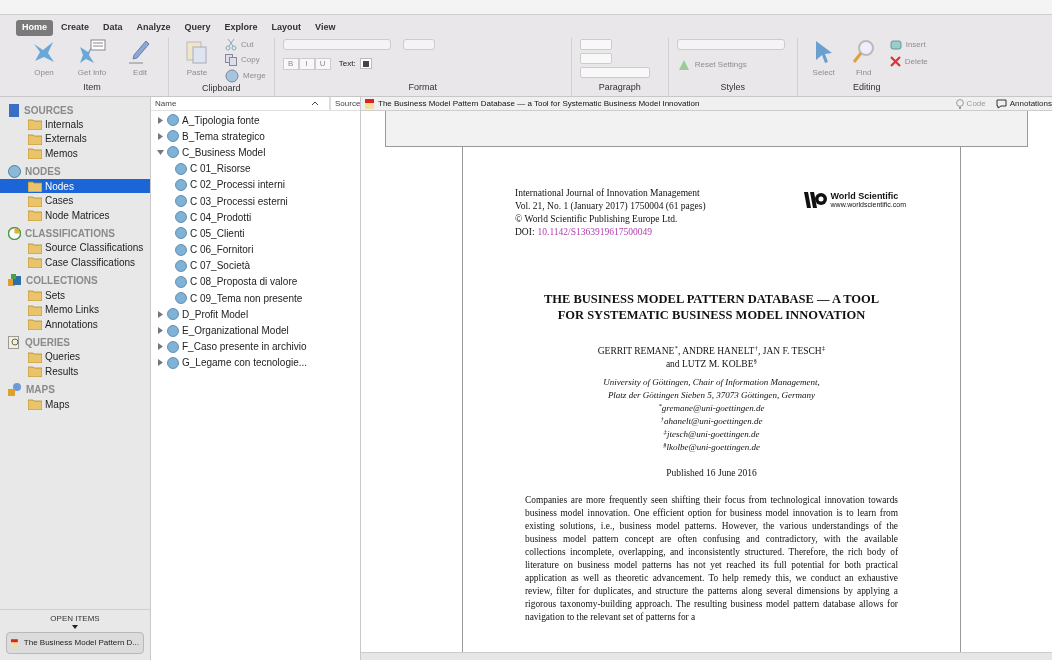  What do you see at coordinates (153, 28) in the screenshot?
I see `ribbon-tab: Analyze` at bounding box center [153, 28].